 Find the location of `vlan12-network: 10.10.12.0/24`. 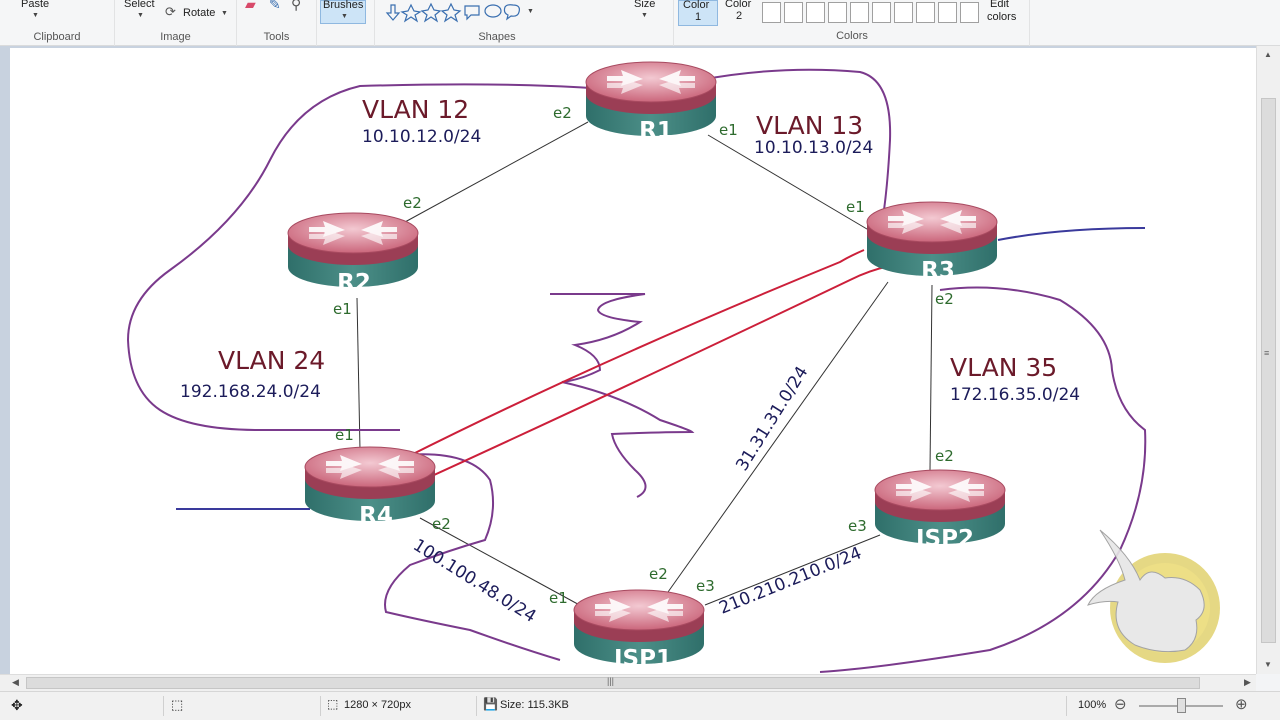

vlan12-network: 10.10.12.0/24 is located at coordinates (421, 137).